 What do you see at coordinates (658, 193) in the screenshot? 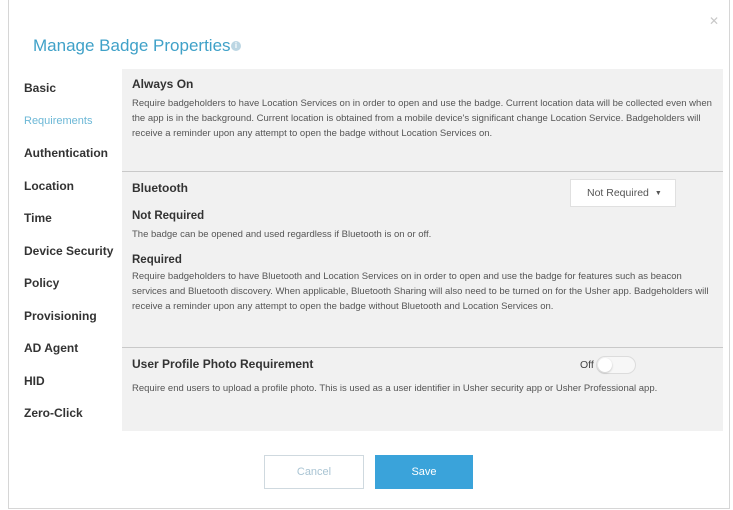
I see `chevron-down-icon: ▼` at bounding box center [658, 193].